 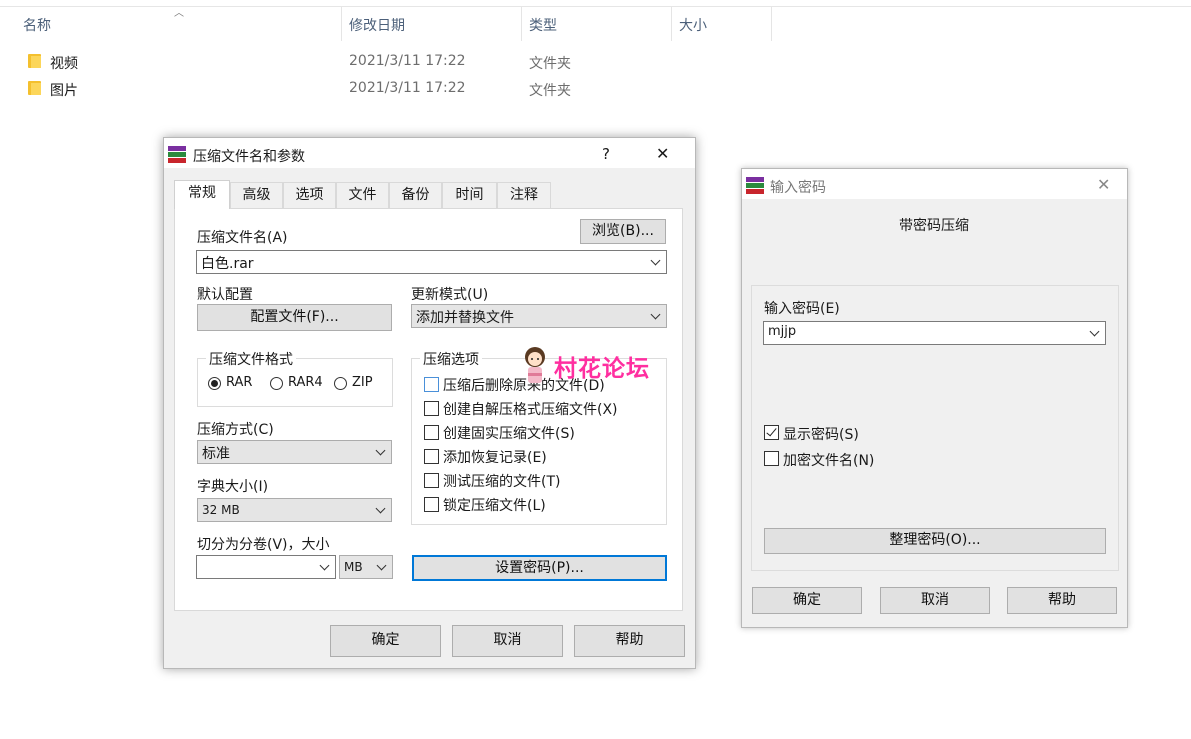 What do you see at coordinates (539, 316) in the screenshot?
I see `update-mode-select: 添加并替换文件` at bounding box center [539, 316].